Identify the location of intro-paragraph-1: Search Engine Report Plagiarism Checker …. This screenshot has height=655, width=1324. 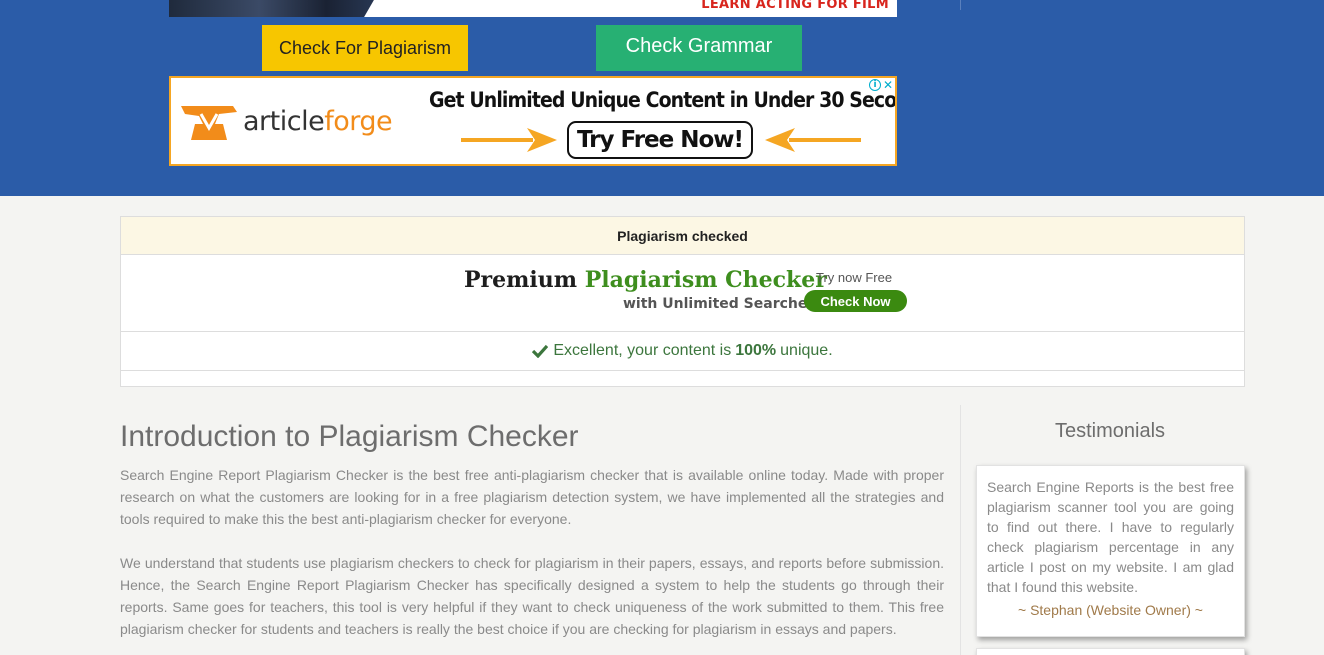
(532, 497).